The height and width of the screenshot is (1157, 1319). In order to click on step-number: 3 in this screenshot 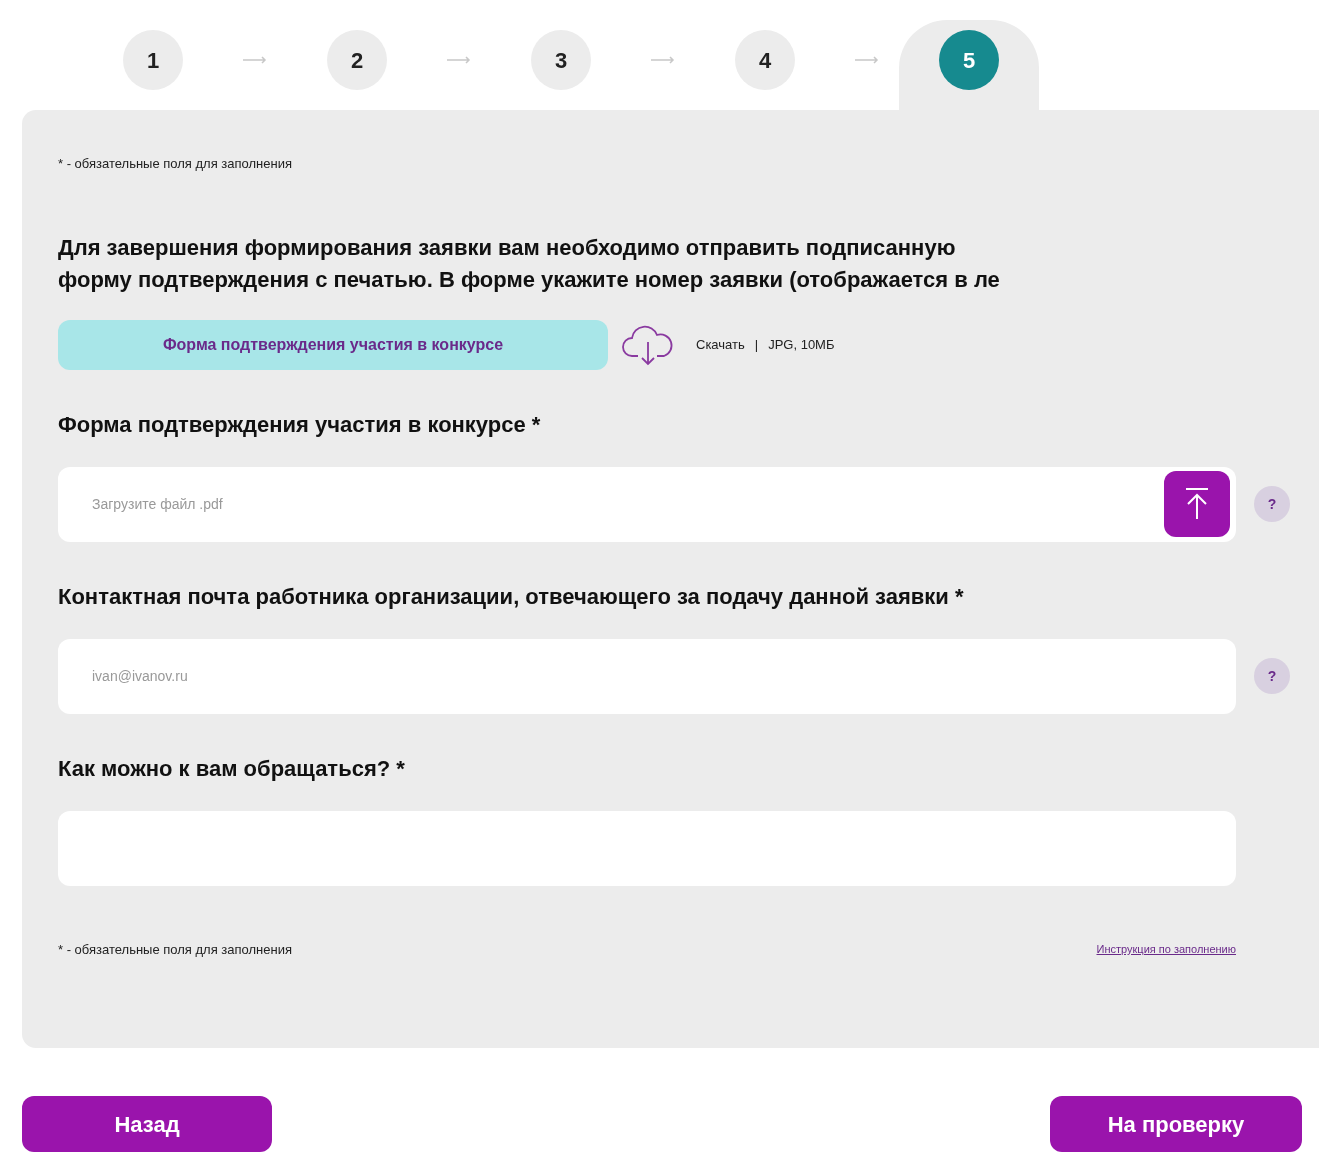, I will do `click(561, 60)`.